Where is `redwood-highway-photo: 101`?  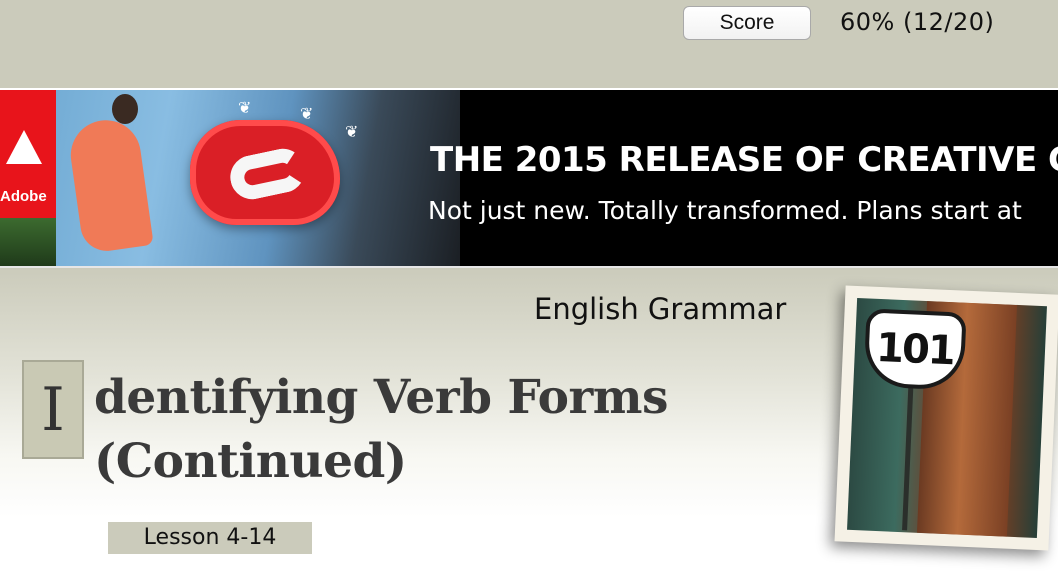 redwood-highway-photo: 101 is located at coordinates (947, 418).